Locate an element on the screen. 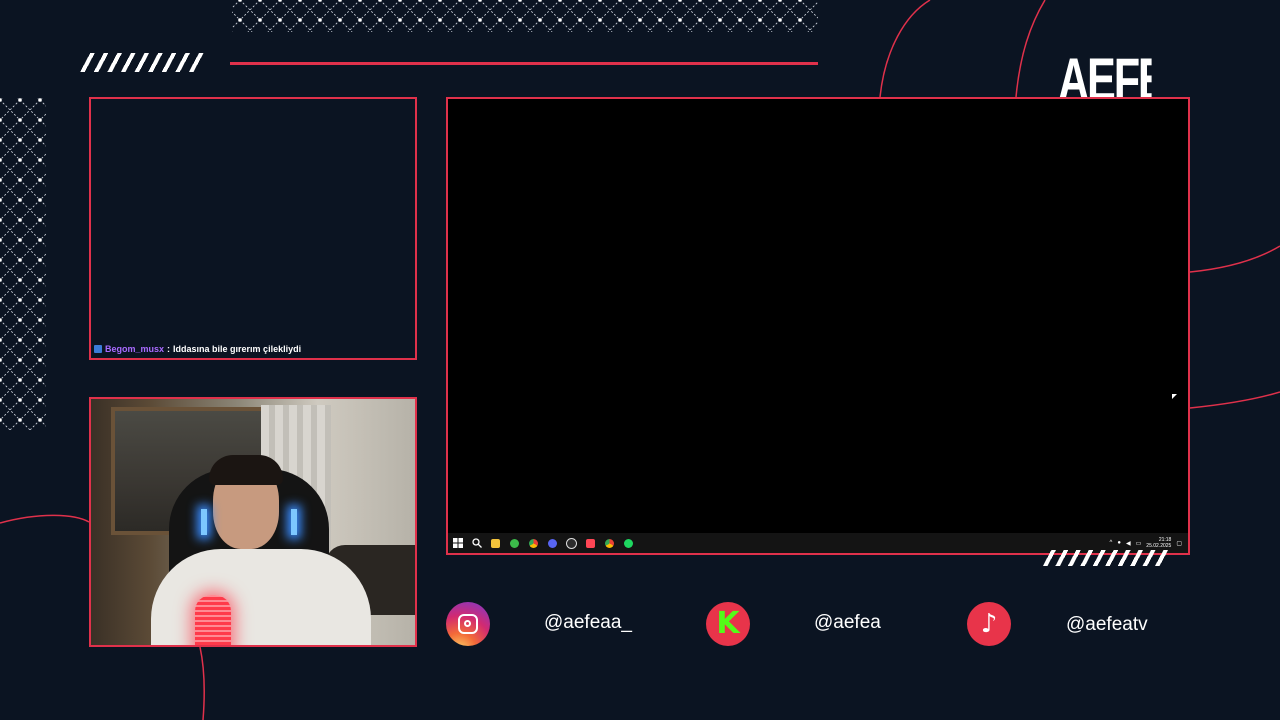  lattice-top is located at coordinates (525, 16).